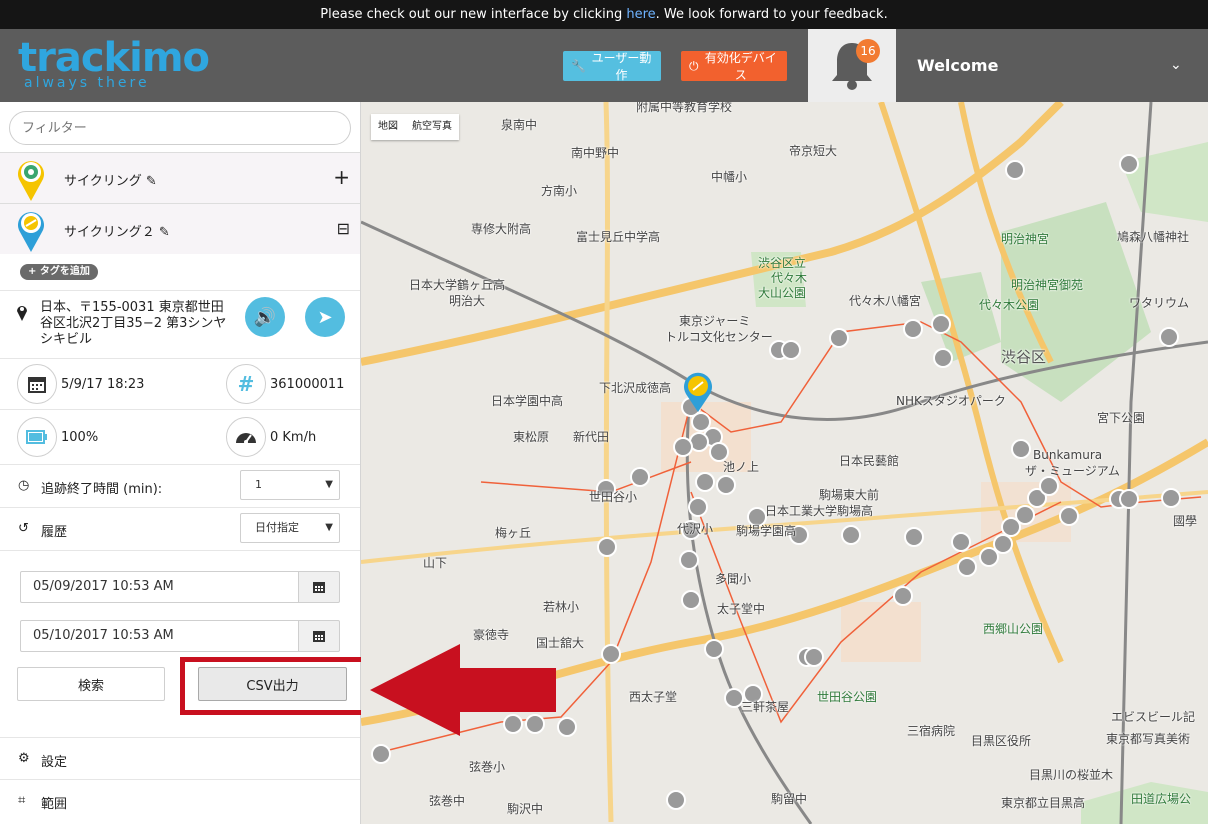 The width and height of the screenshot is (1208, 824). I want to click on battery-icon, so click(37, 437).